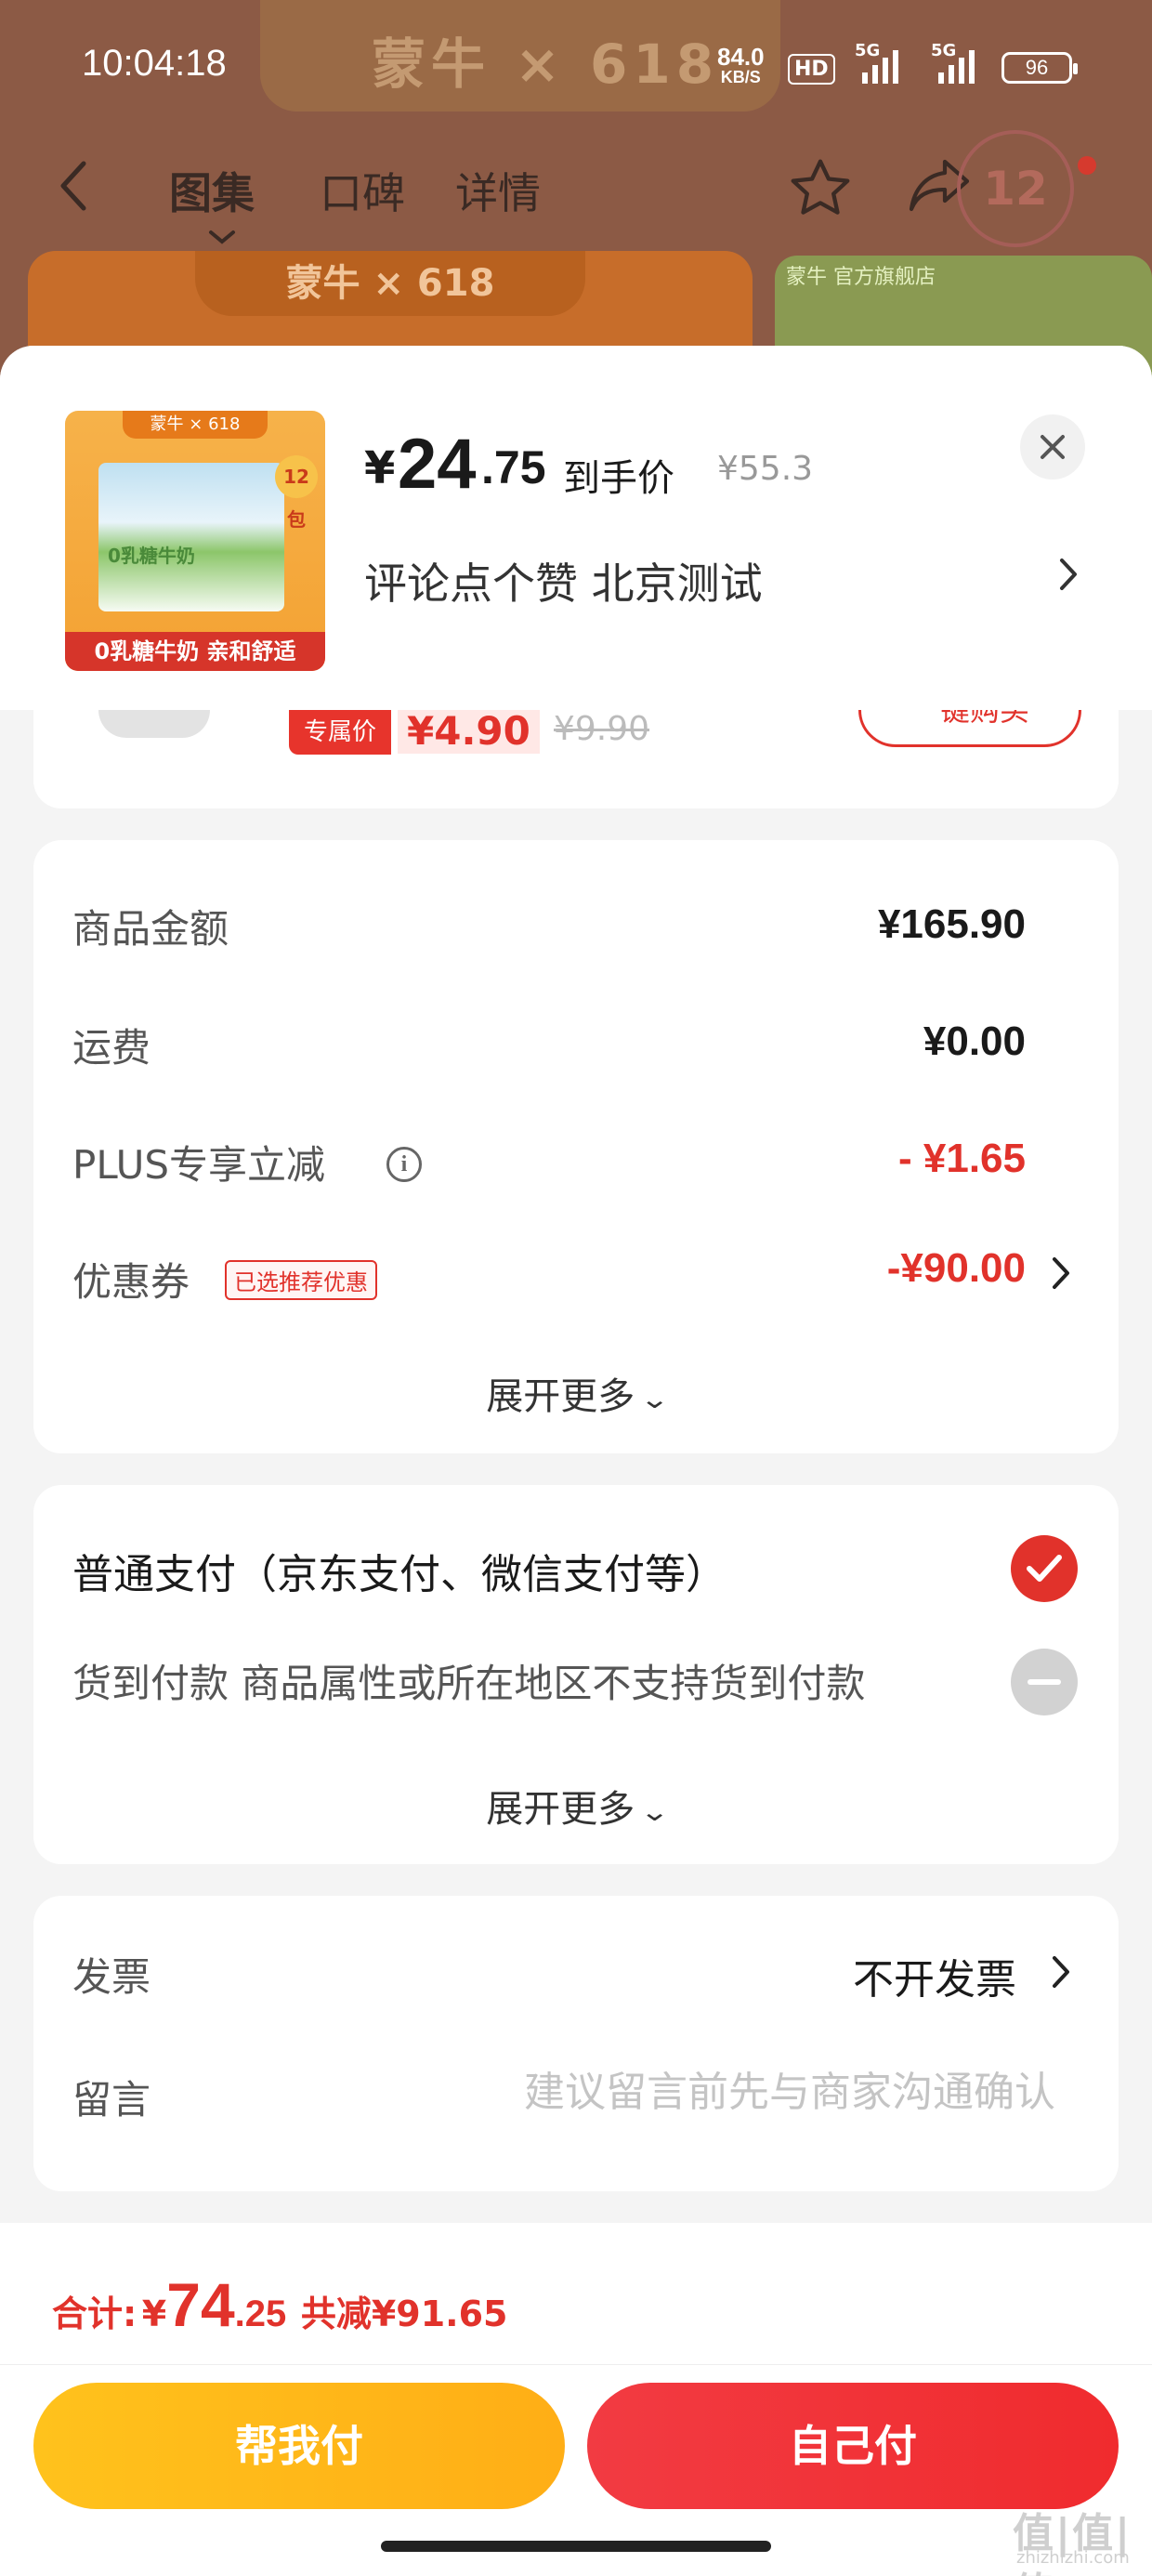 Image resolution: width=1152 pixels, height=2576 pixels. I want to click on back-arrow-icon, so click(74, 186).